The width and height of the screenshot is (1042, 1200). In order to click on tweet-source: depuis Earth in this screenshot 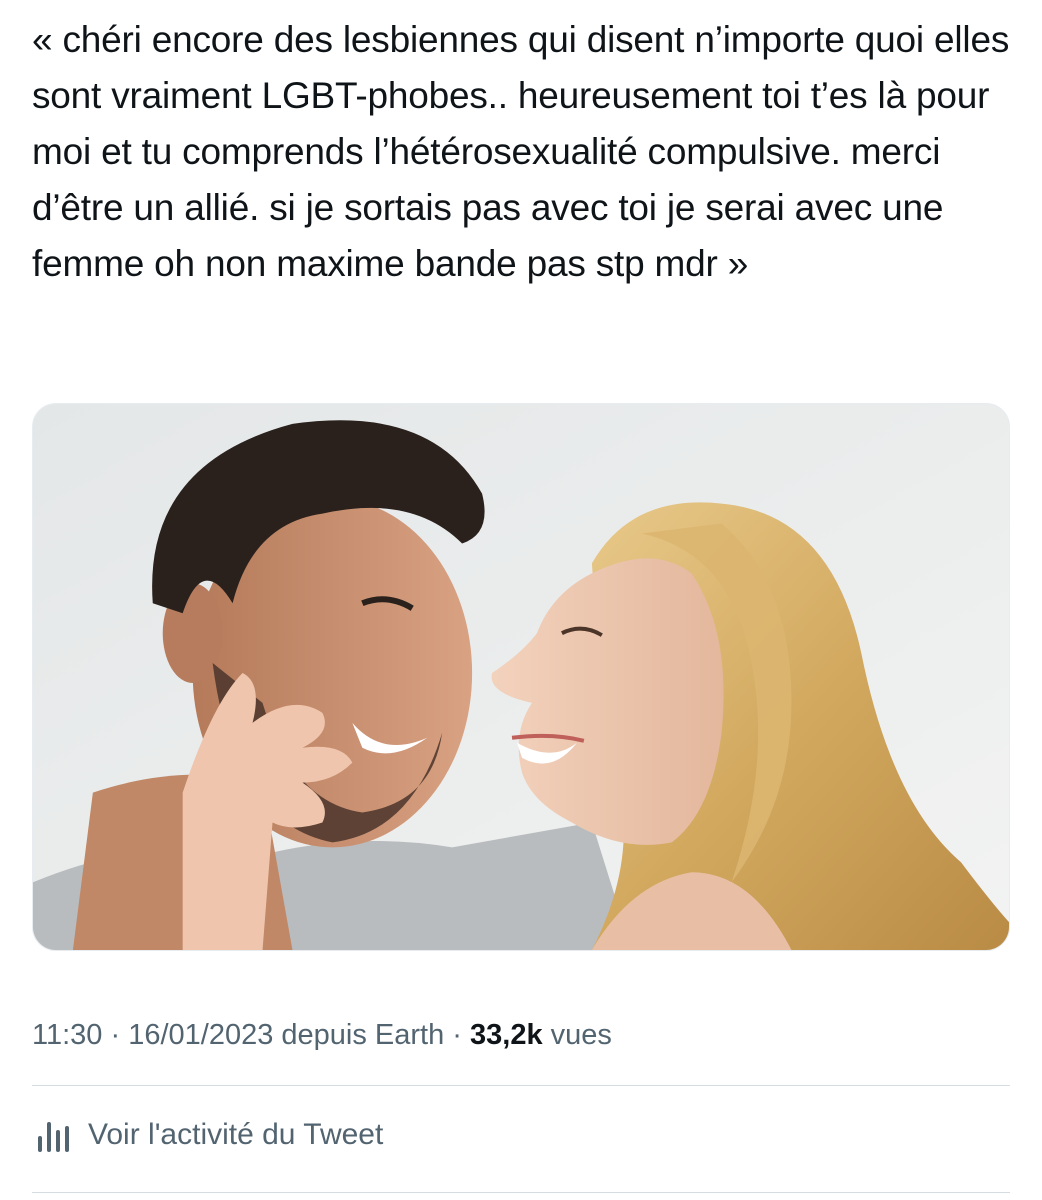, I will do `click(359, 1035)`.